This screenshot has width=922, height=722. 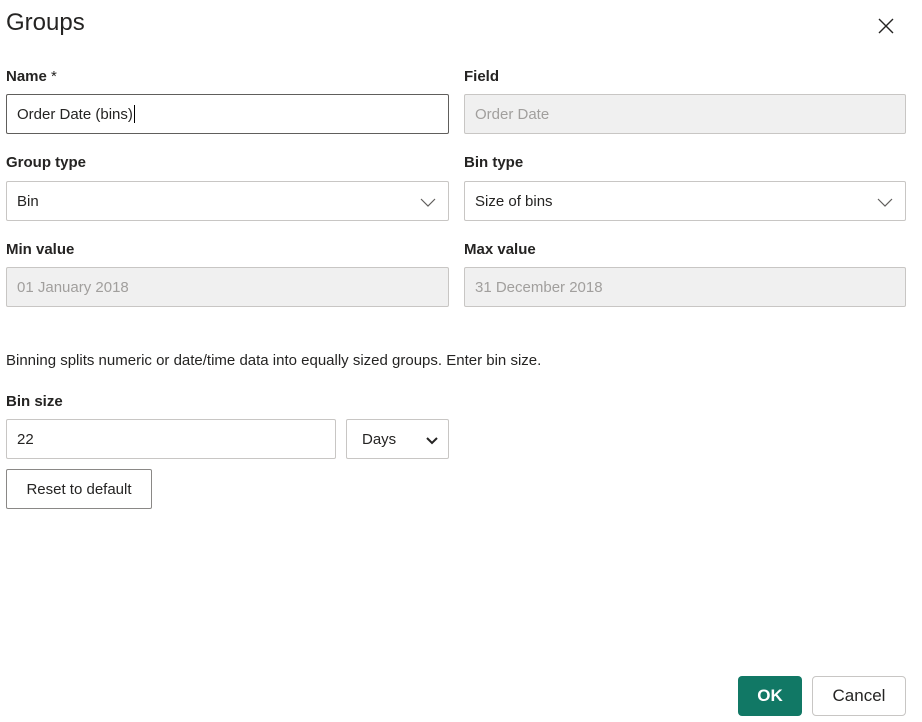 What do you see at coordinates (685, 287) in the screenshot?
I see `max-value-input: 31 December 2018` at bounding box center [685, 287].